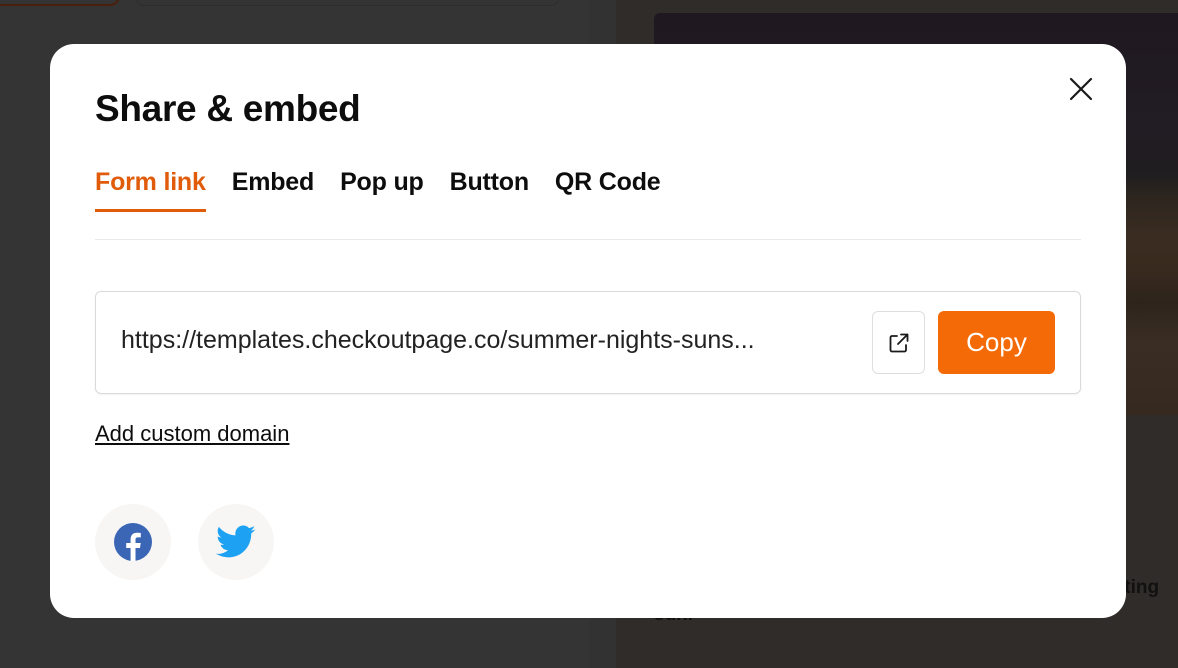  I want to click on tab-qr-code: QR Code, so click(608, 190).